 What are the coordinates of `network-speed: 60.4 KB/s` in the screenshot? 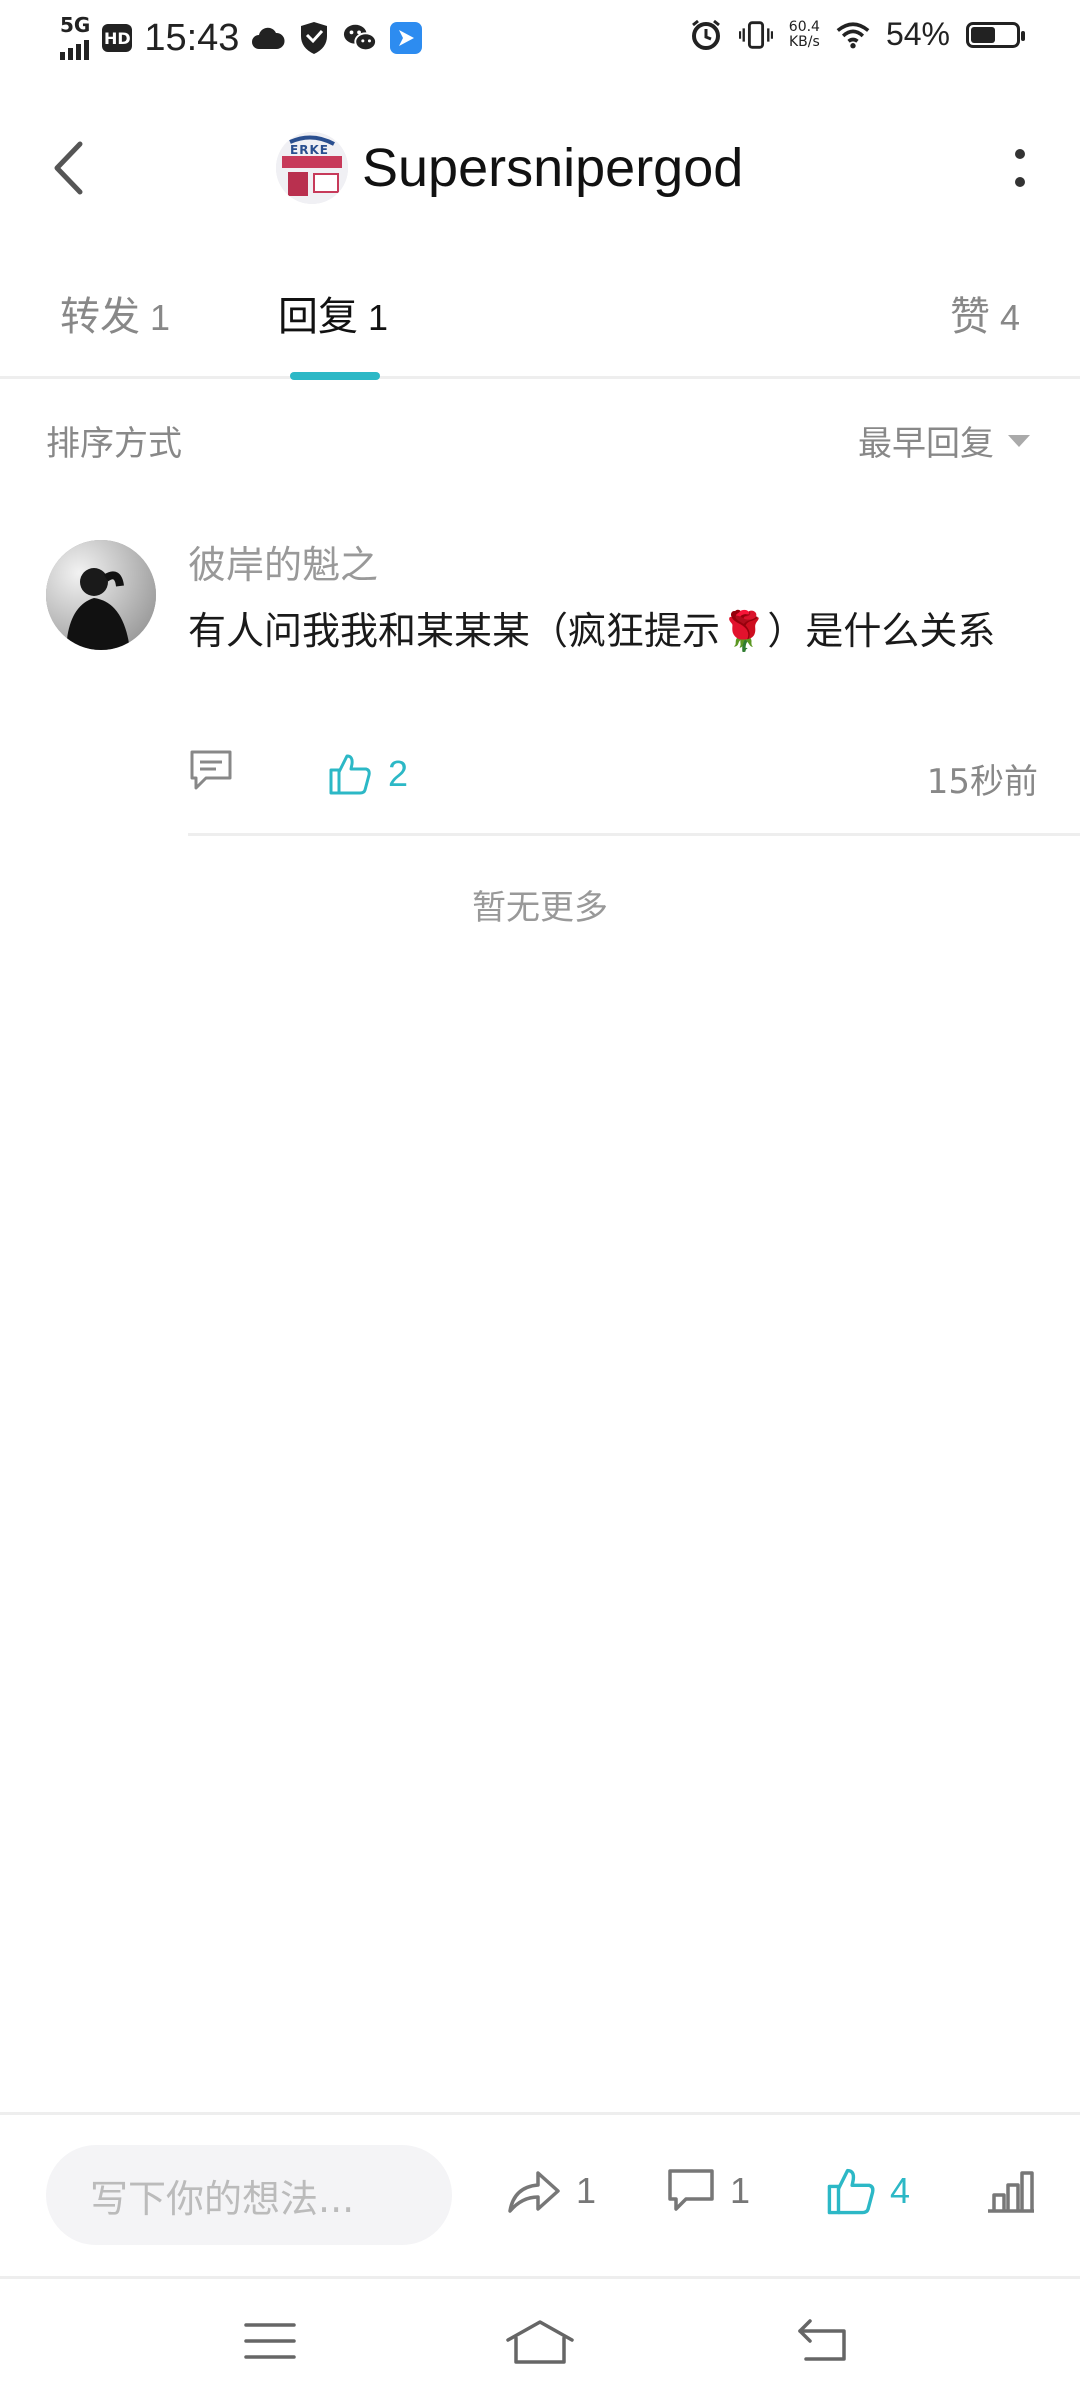 It's located at (804, 34).